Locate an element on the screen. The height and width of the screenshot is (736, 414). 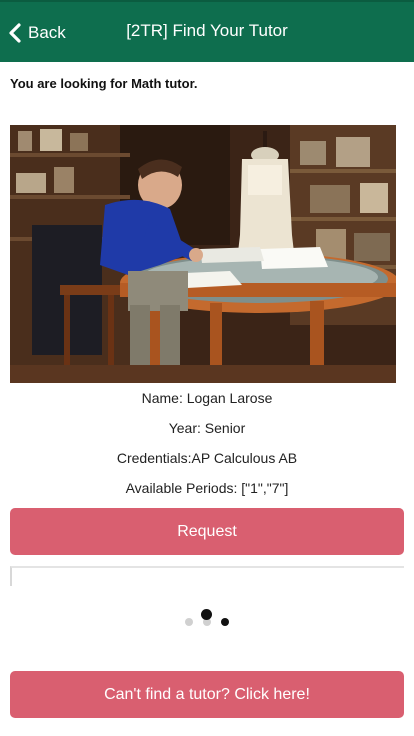
tutor-name: Name: Logan Larose is located at coordinates (207, 398).